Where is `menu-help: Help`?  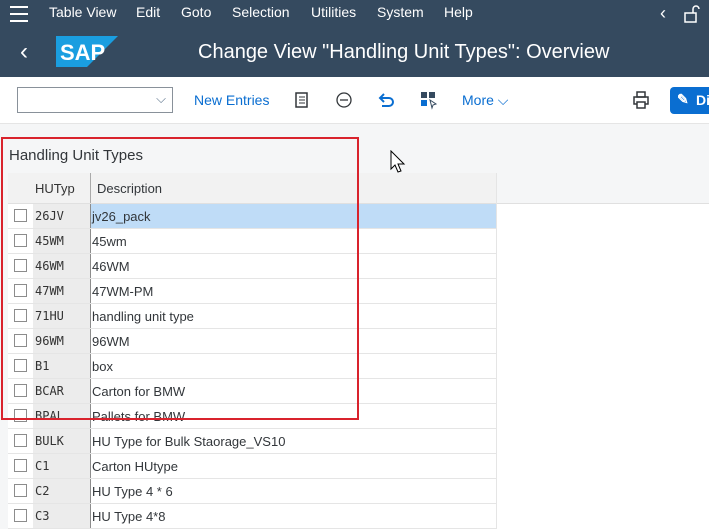 menu-help: Help is located at coordinates (458, 12).